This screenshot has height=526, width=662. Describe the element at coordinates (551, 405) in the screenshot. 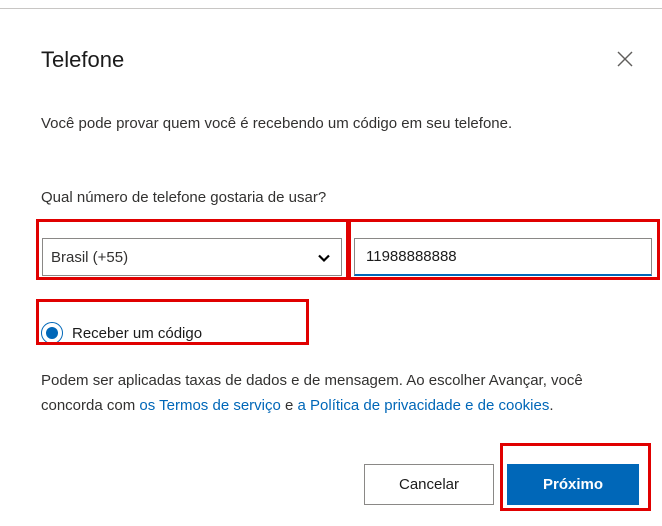

I see `disclaimer-after: .` at that location.